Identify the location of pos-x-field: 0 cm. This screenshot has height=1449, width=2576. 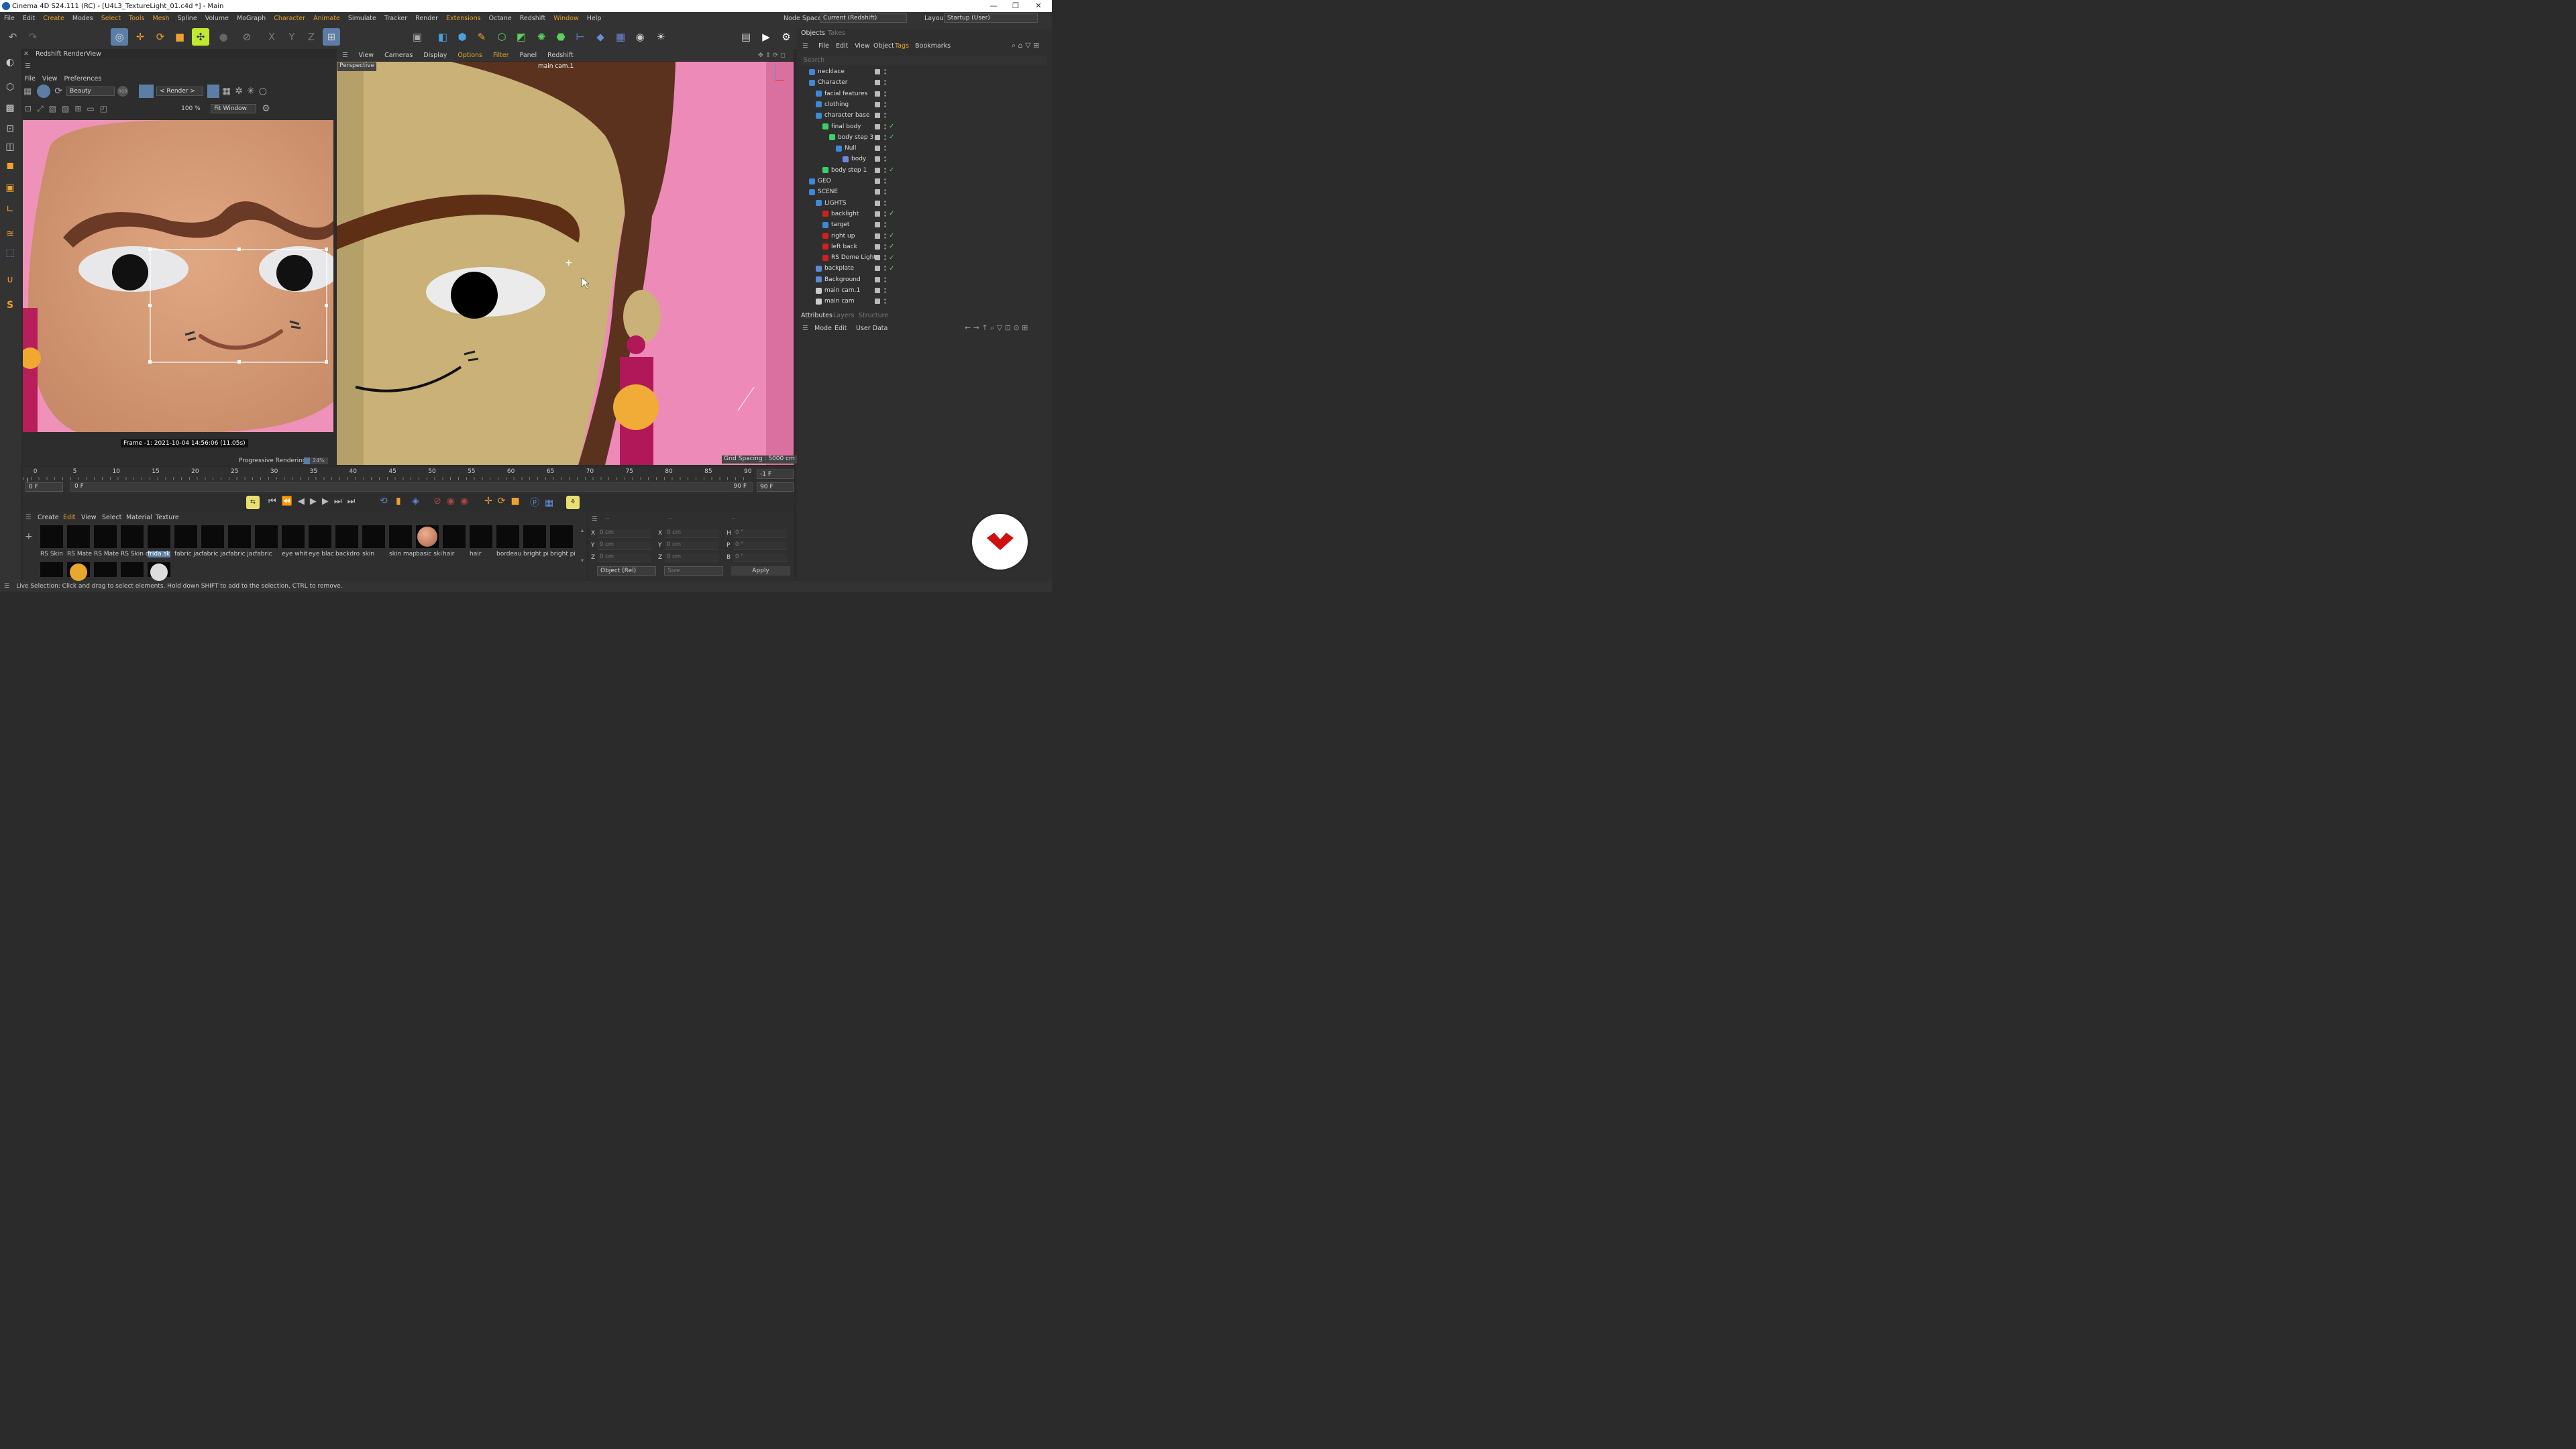
(624, 533).